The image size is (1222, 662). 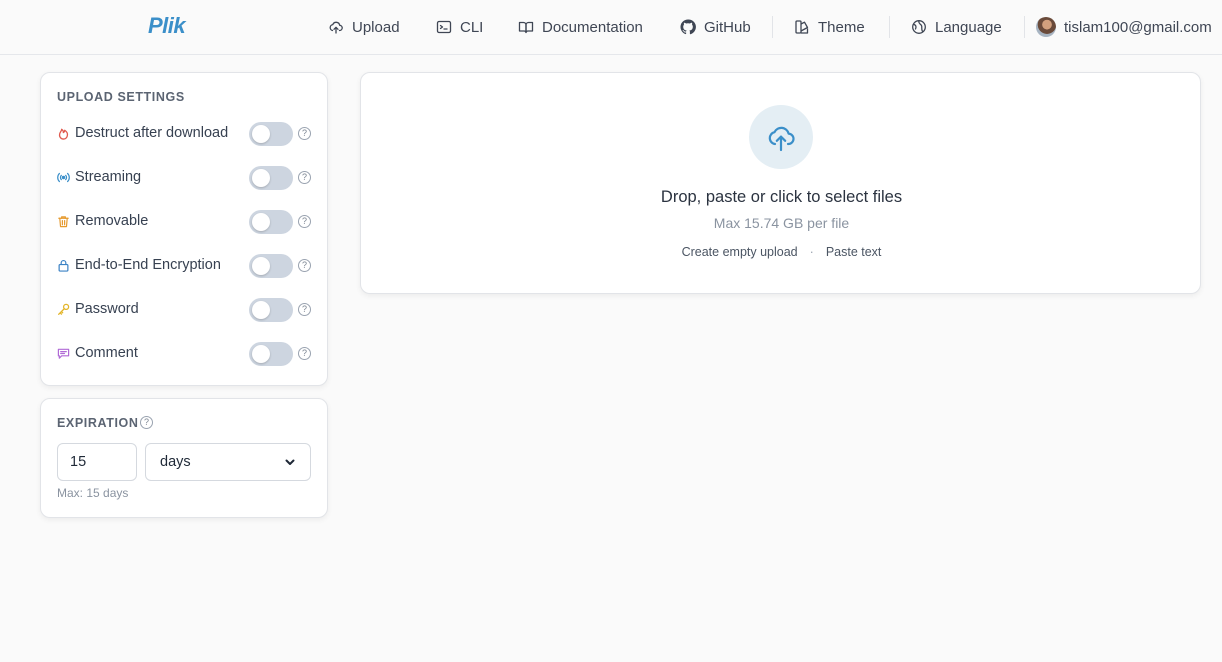 I want to click on comment-icon, so click(x=63, y=353).